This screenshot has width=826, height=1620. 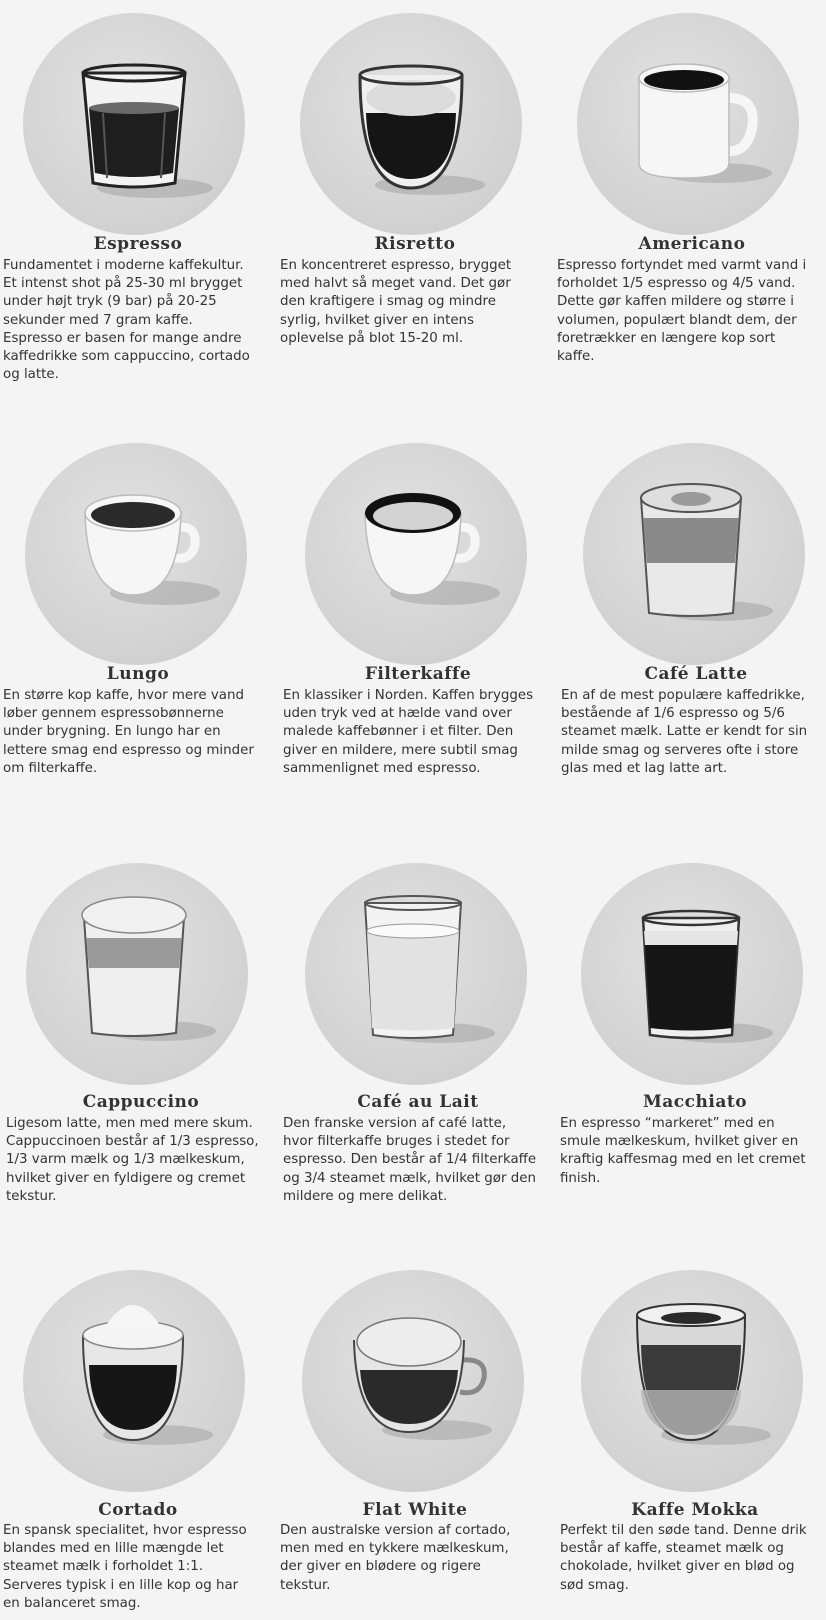 What do you see at coordinates (148, 968) in the screenshot?
I see `cappuccino-glass-icon` at bounding box center [148, 968].